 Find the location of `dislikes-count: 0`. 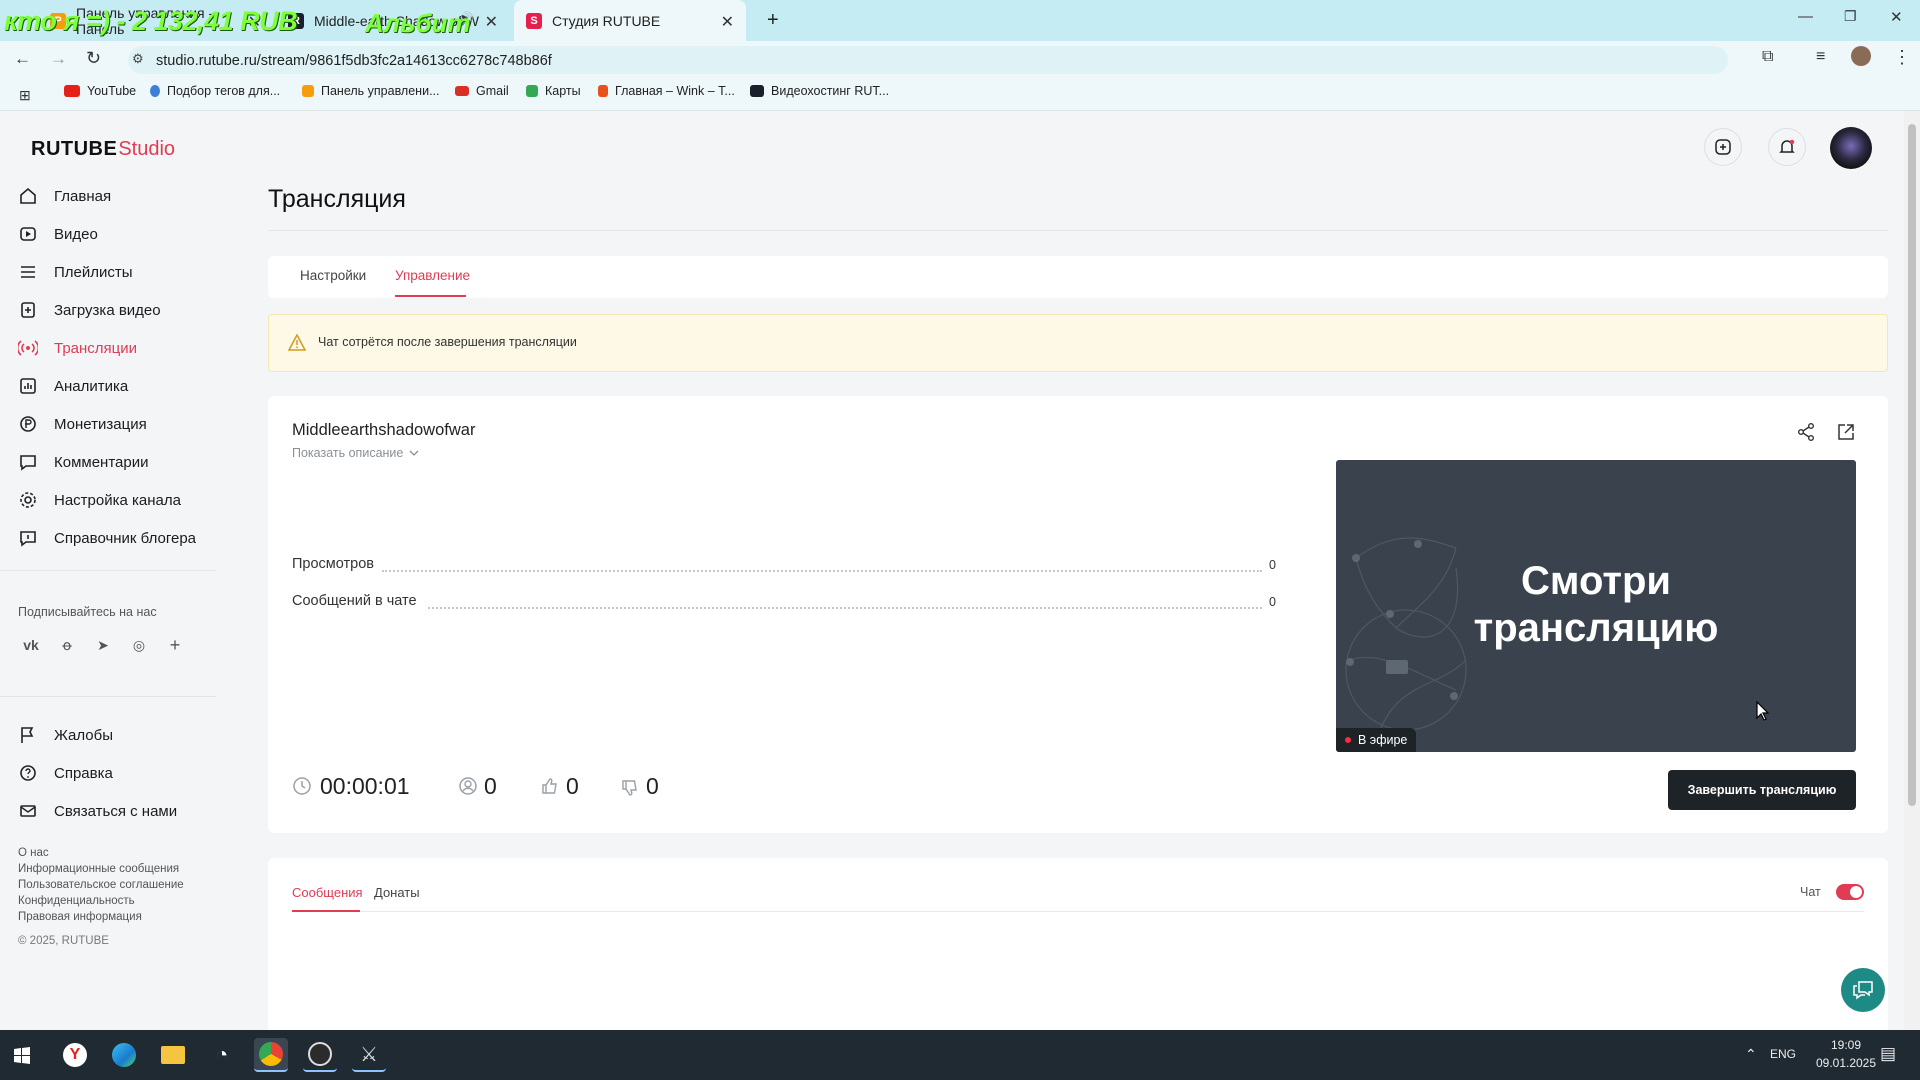

dislikes-count: 0 is located at coordinates (652, 786).